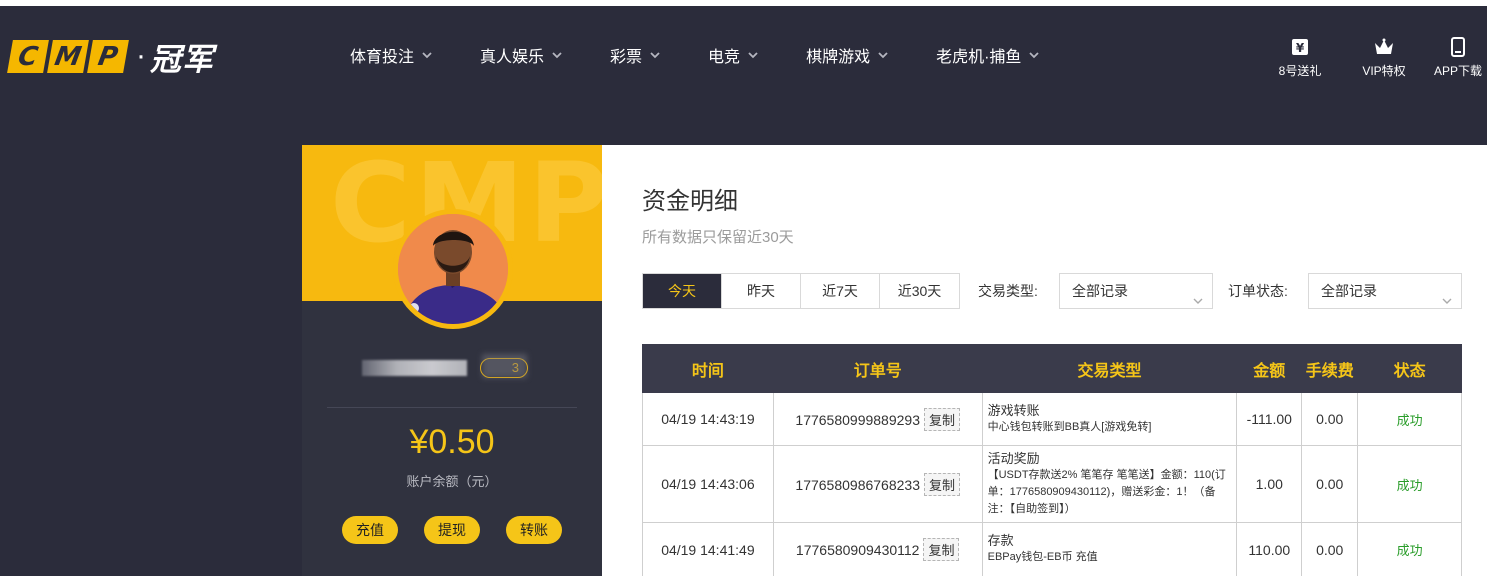 The width and height of the screenshot is (1487, 576). I want to click on header-link-app: APP下载, so click(1458, 57).